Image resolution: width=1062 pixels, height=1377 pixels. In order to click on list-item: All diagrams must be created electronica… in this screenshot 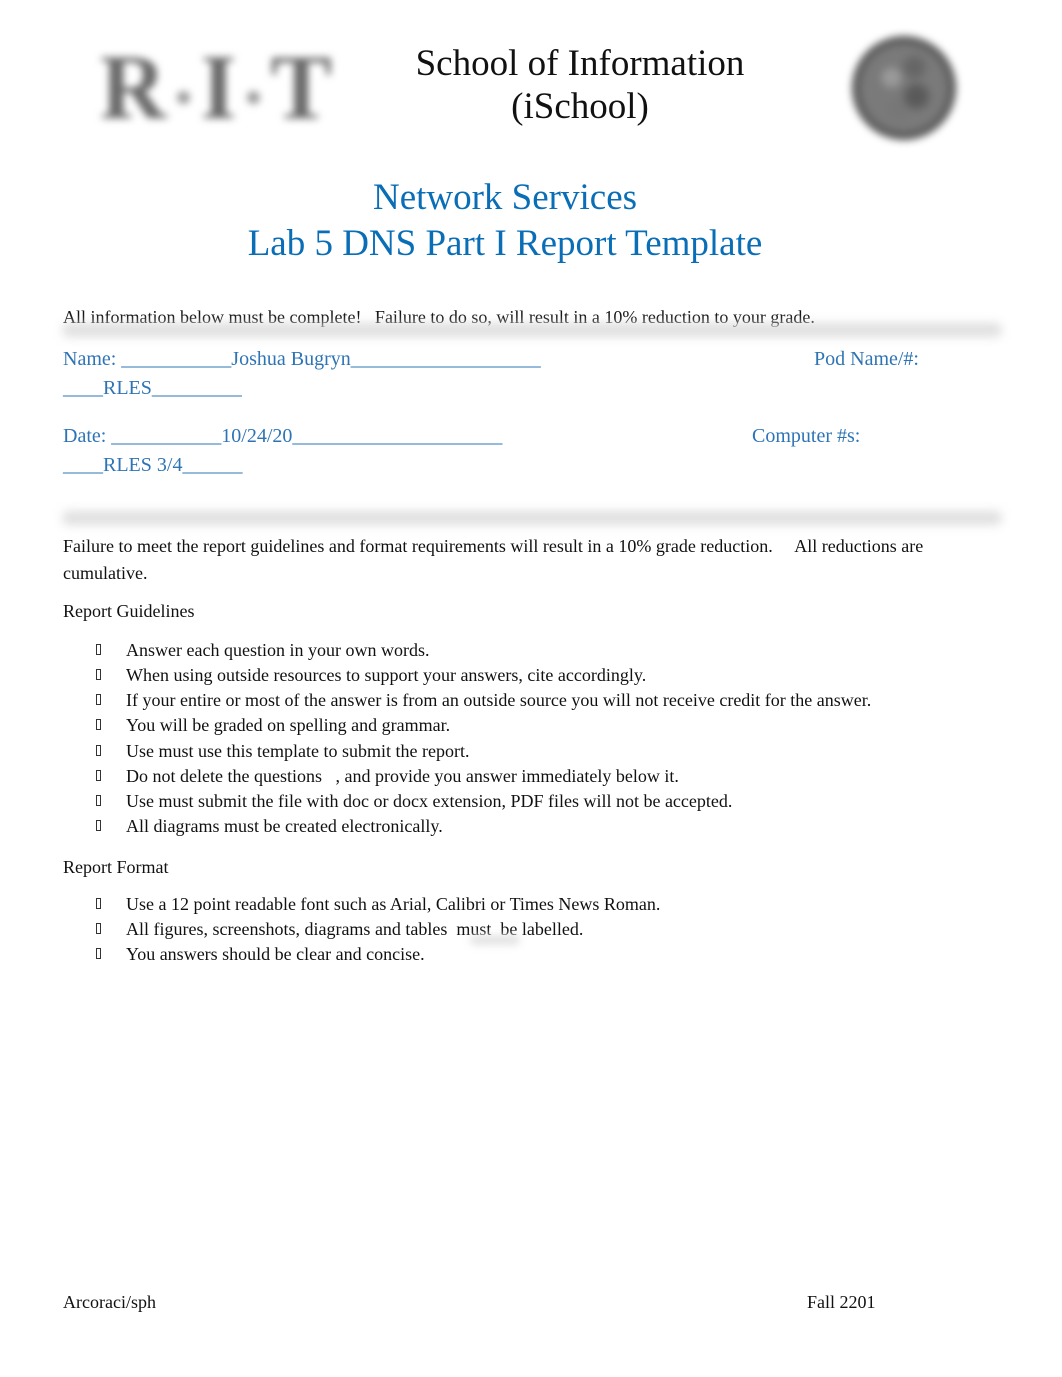, I will do `click(482, 826)`.